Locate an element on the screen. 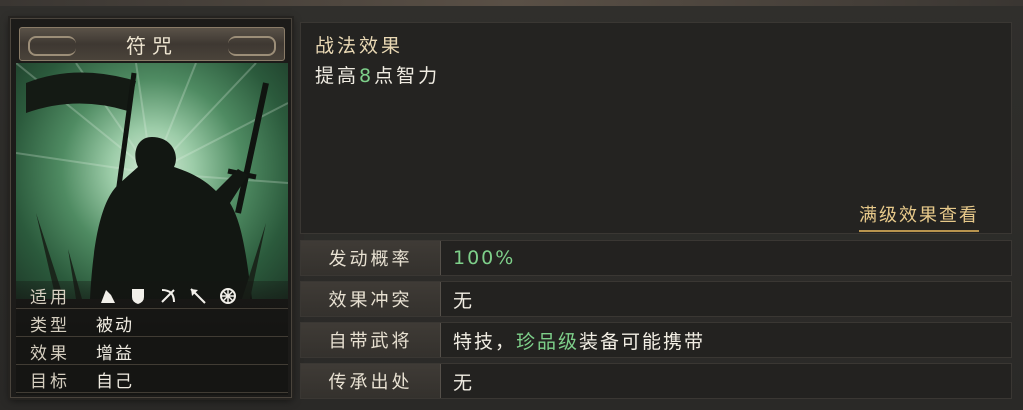  top-border is located at coordinates (511, 3).